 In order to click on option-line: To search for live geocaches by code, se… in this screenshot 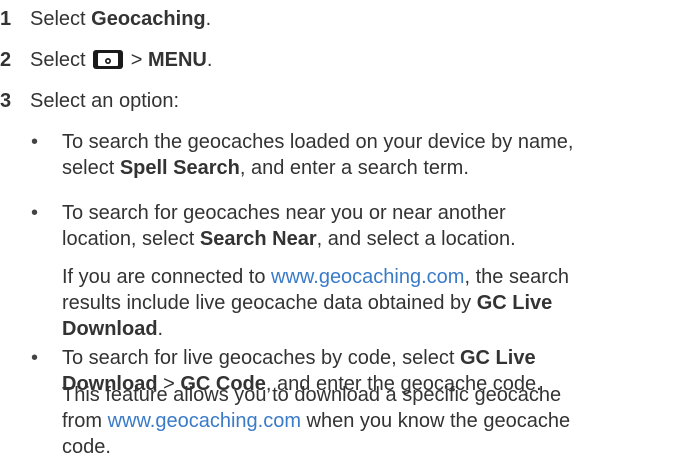, I will do `click(372, 358)`.